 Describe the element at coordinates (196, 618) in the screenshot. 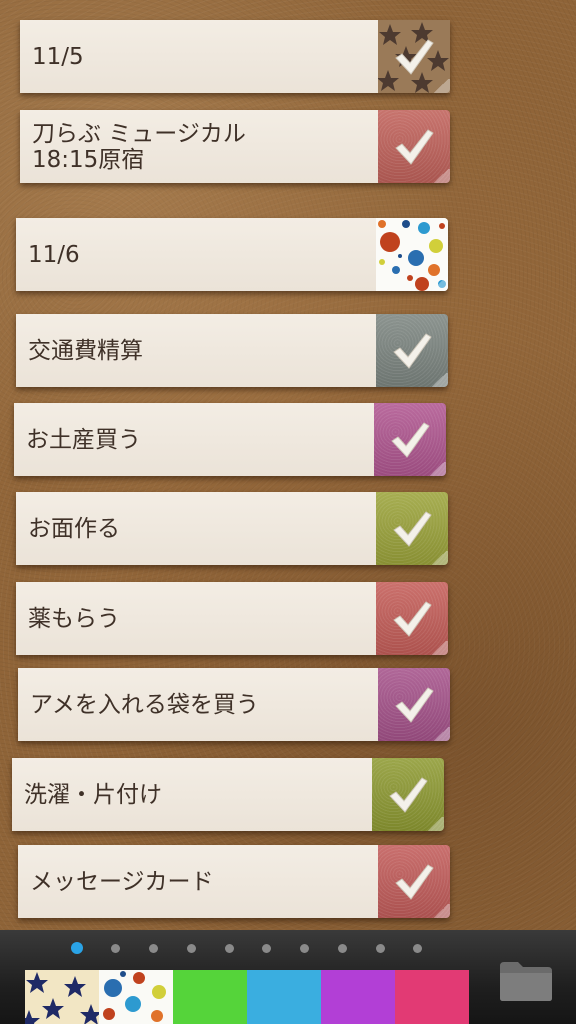

I see `todo-paper: 薬もらう` at that location.